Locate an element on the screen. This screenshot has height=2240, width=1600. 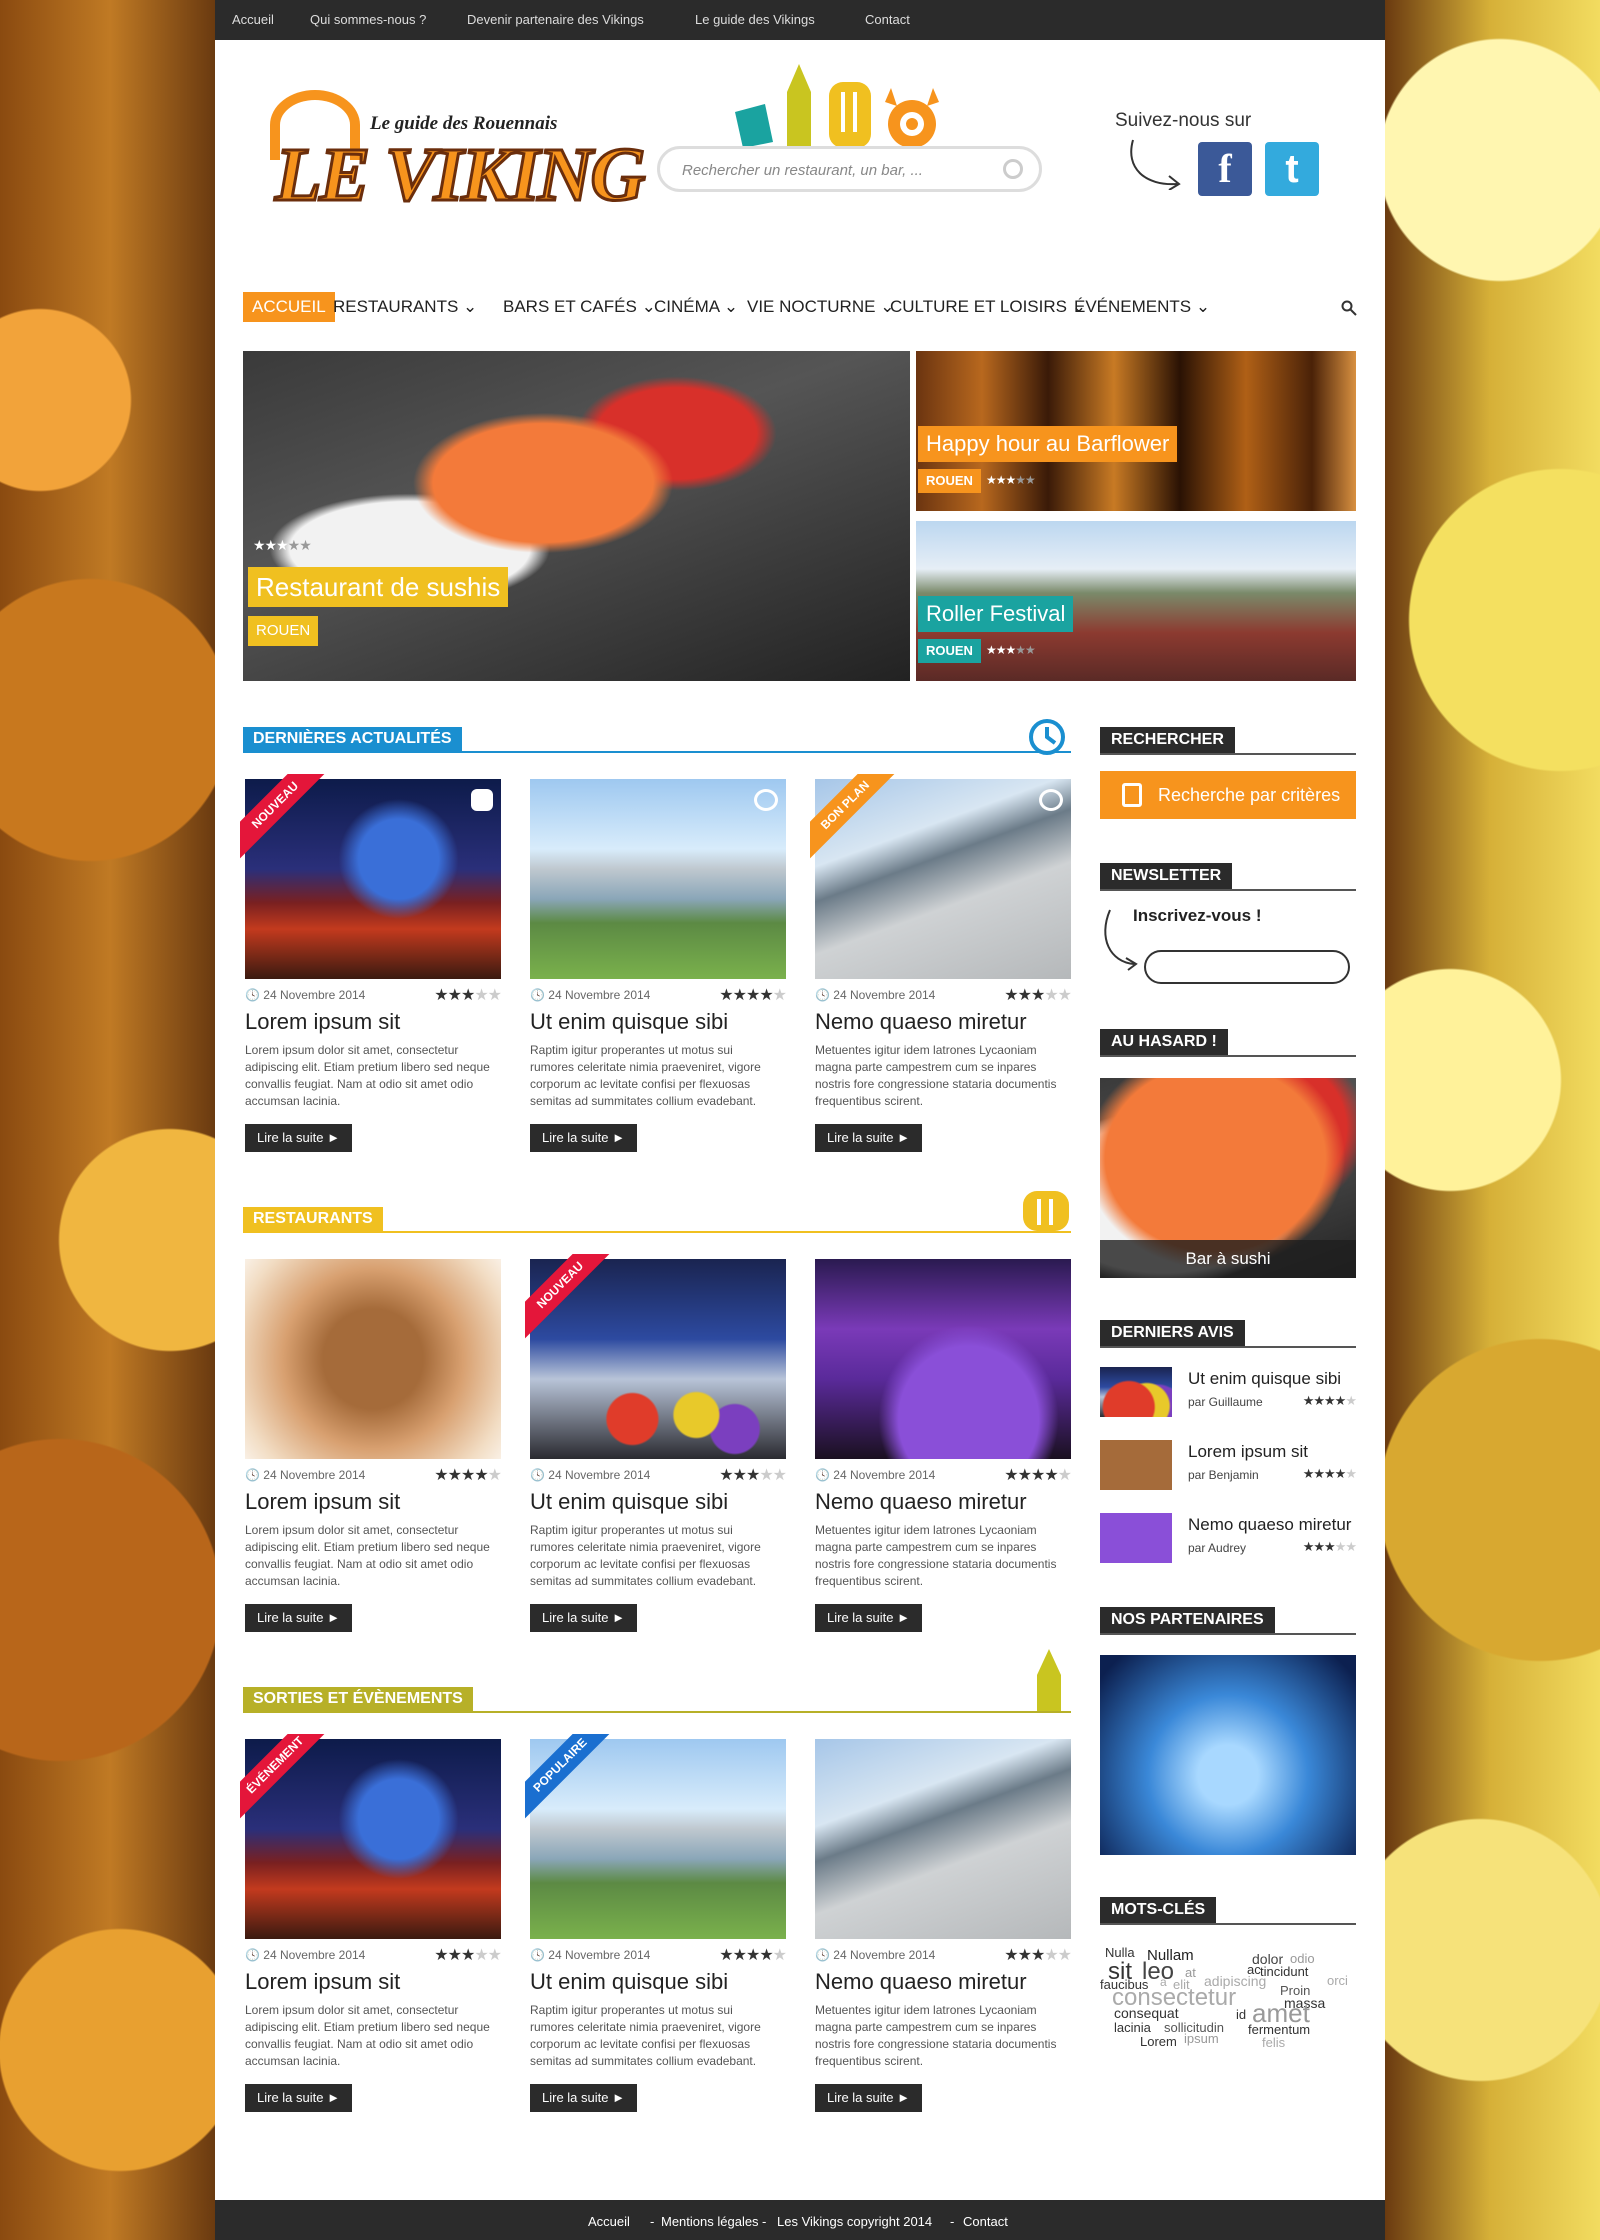
nav-culture: CULTURE ET LOISIRS ⌄ is located at coordinates (988, 307).